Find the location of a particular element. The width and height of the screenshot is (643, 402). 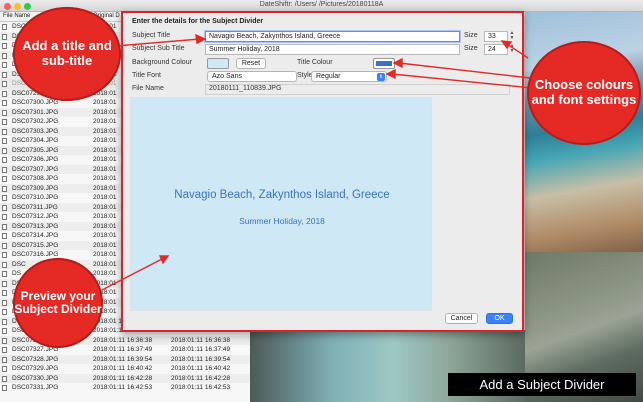

caption-banner: Add a Subject Divider is located at coordinates (542, 384).